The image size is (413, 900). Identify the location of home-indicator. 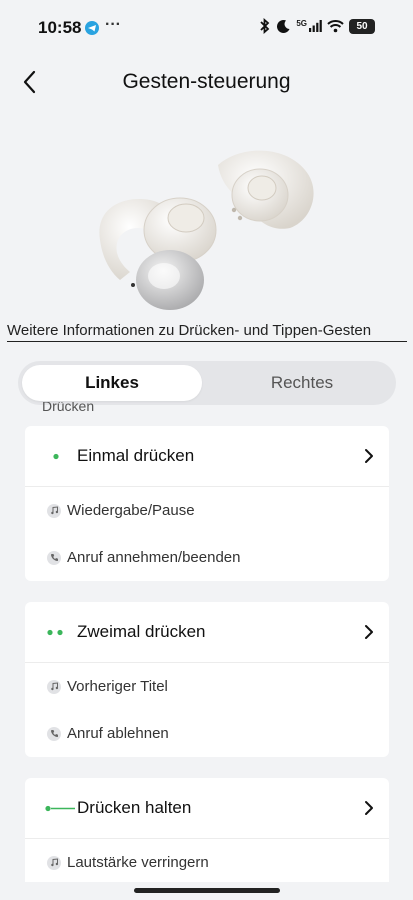
(207, 890).